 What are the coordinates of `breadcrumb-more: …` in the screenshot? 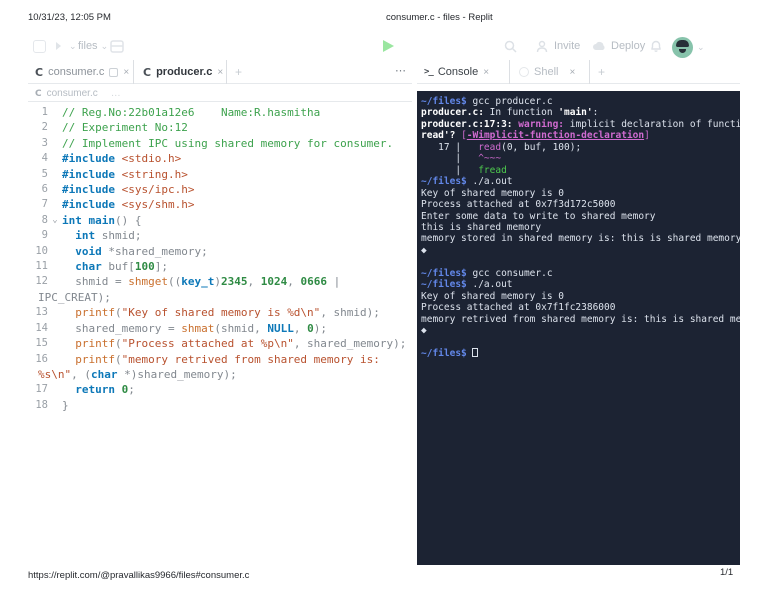 It's located at (115, 93).